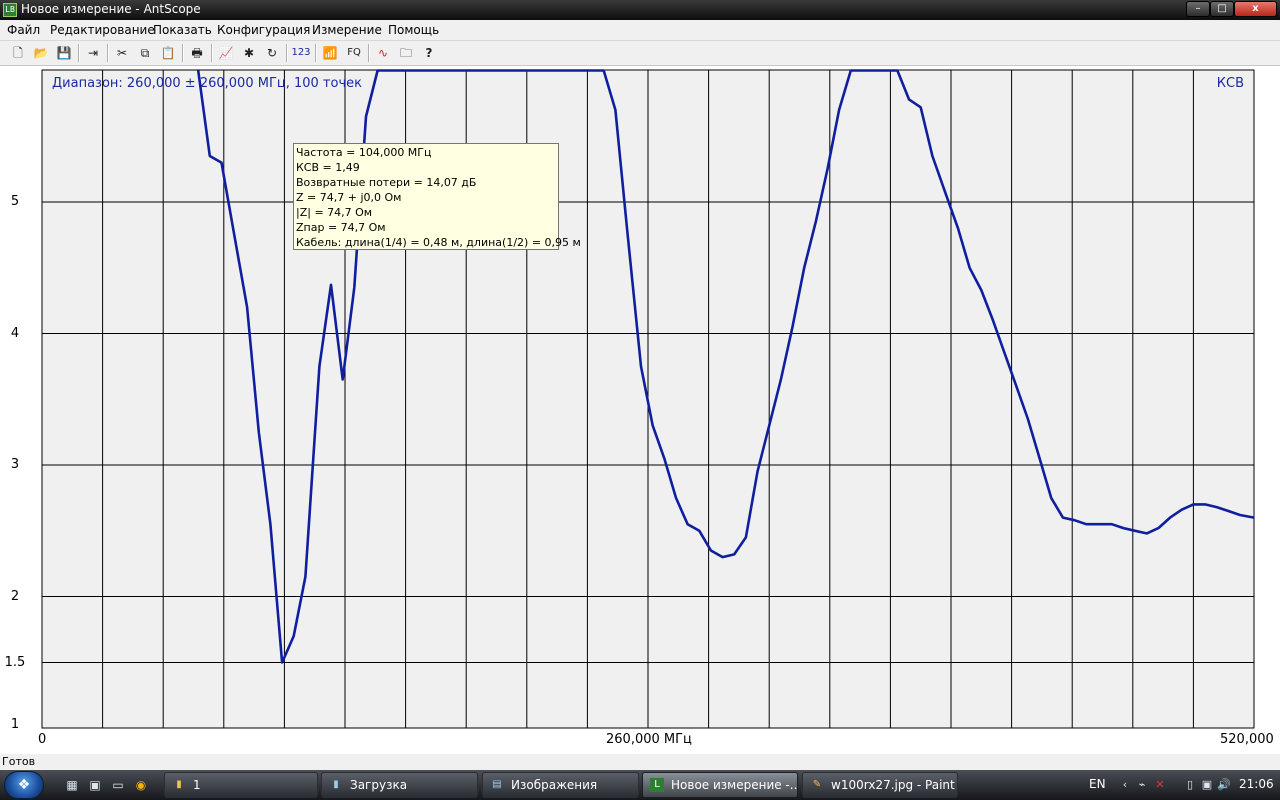  Describe the element at coordinates (23, 30) in the screenshot. I see `menu-file: Файл` at that location.